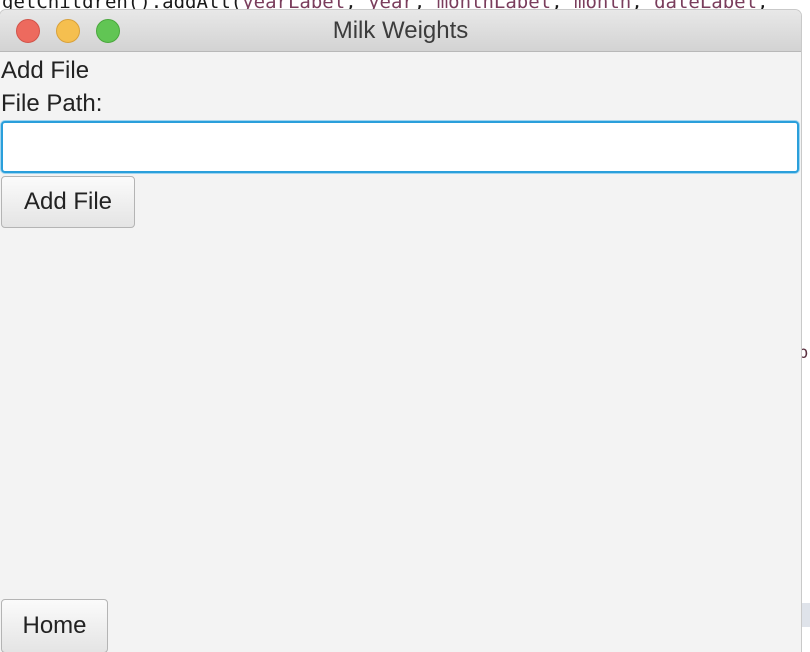 This screenshot has width=810, height=652. I want to click on add-file-button: Add File, so click(68, 202).